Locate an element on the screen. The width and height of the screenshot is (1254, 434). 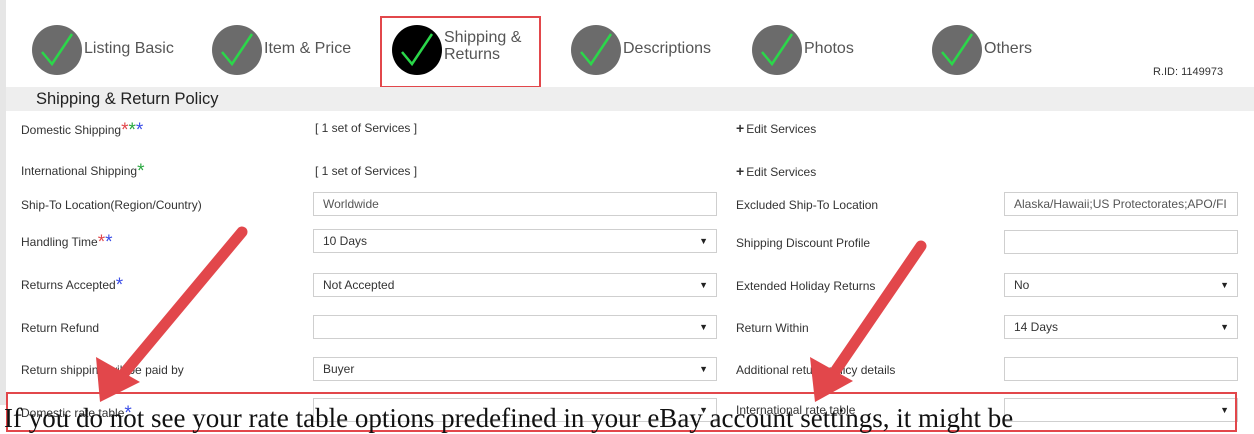
arrow-right-icon is located at coordinates (868, 321).